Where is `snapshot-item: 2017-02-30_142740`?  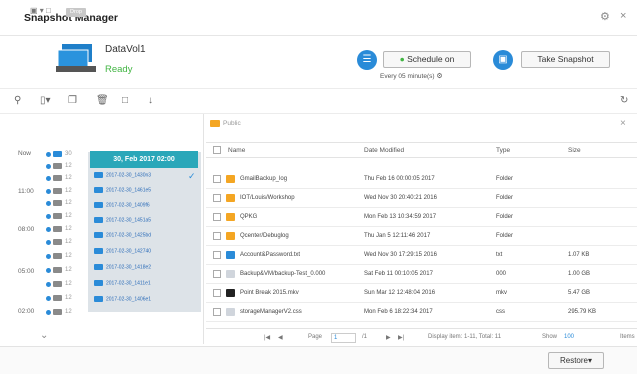
snapshot-item: 2017-02-30_142740 is located at coordinates (122, 251).